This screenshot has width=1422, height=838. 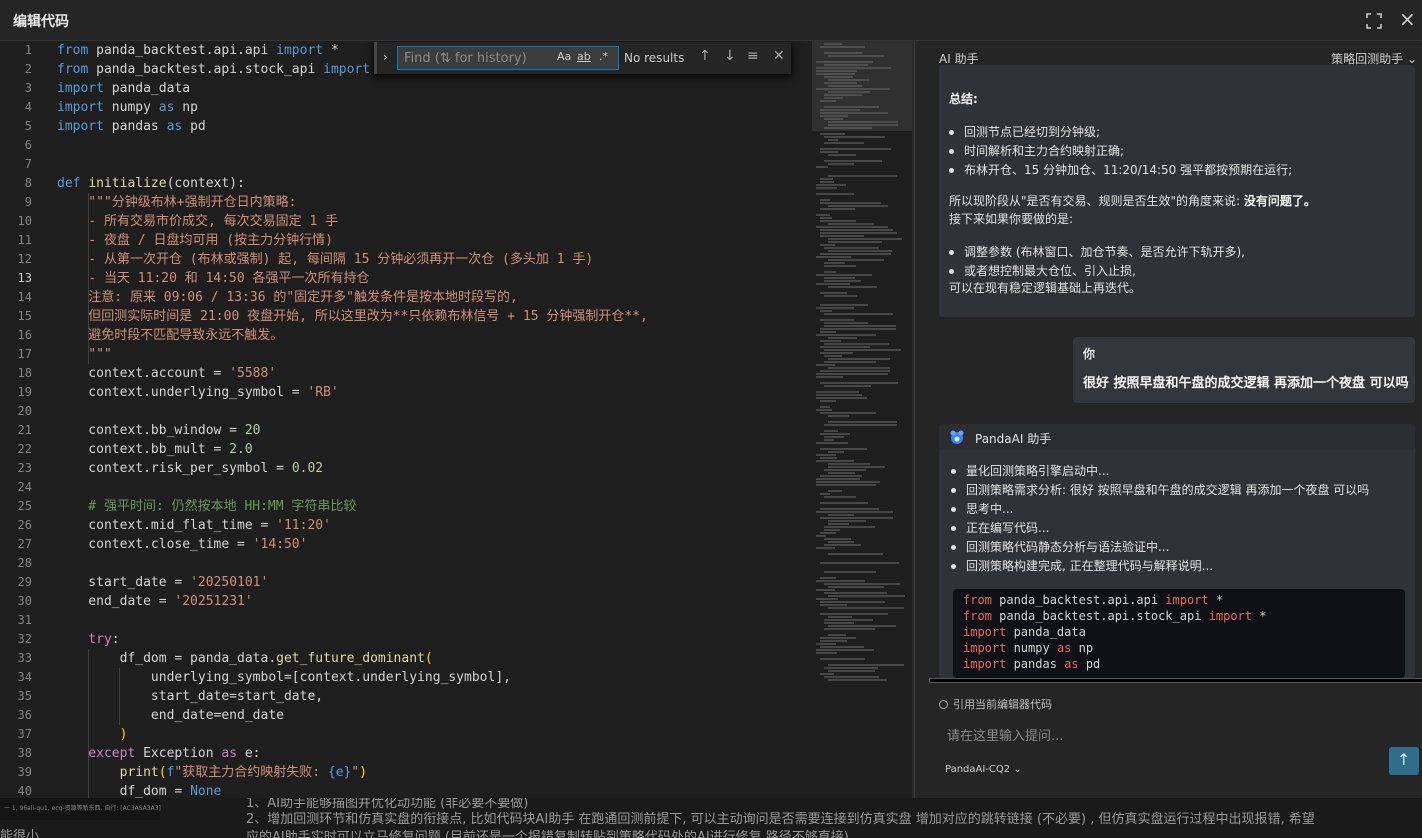 I want to click on user-author: 你, so click(x=1089, y=354).